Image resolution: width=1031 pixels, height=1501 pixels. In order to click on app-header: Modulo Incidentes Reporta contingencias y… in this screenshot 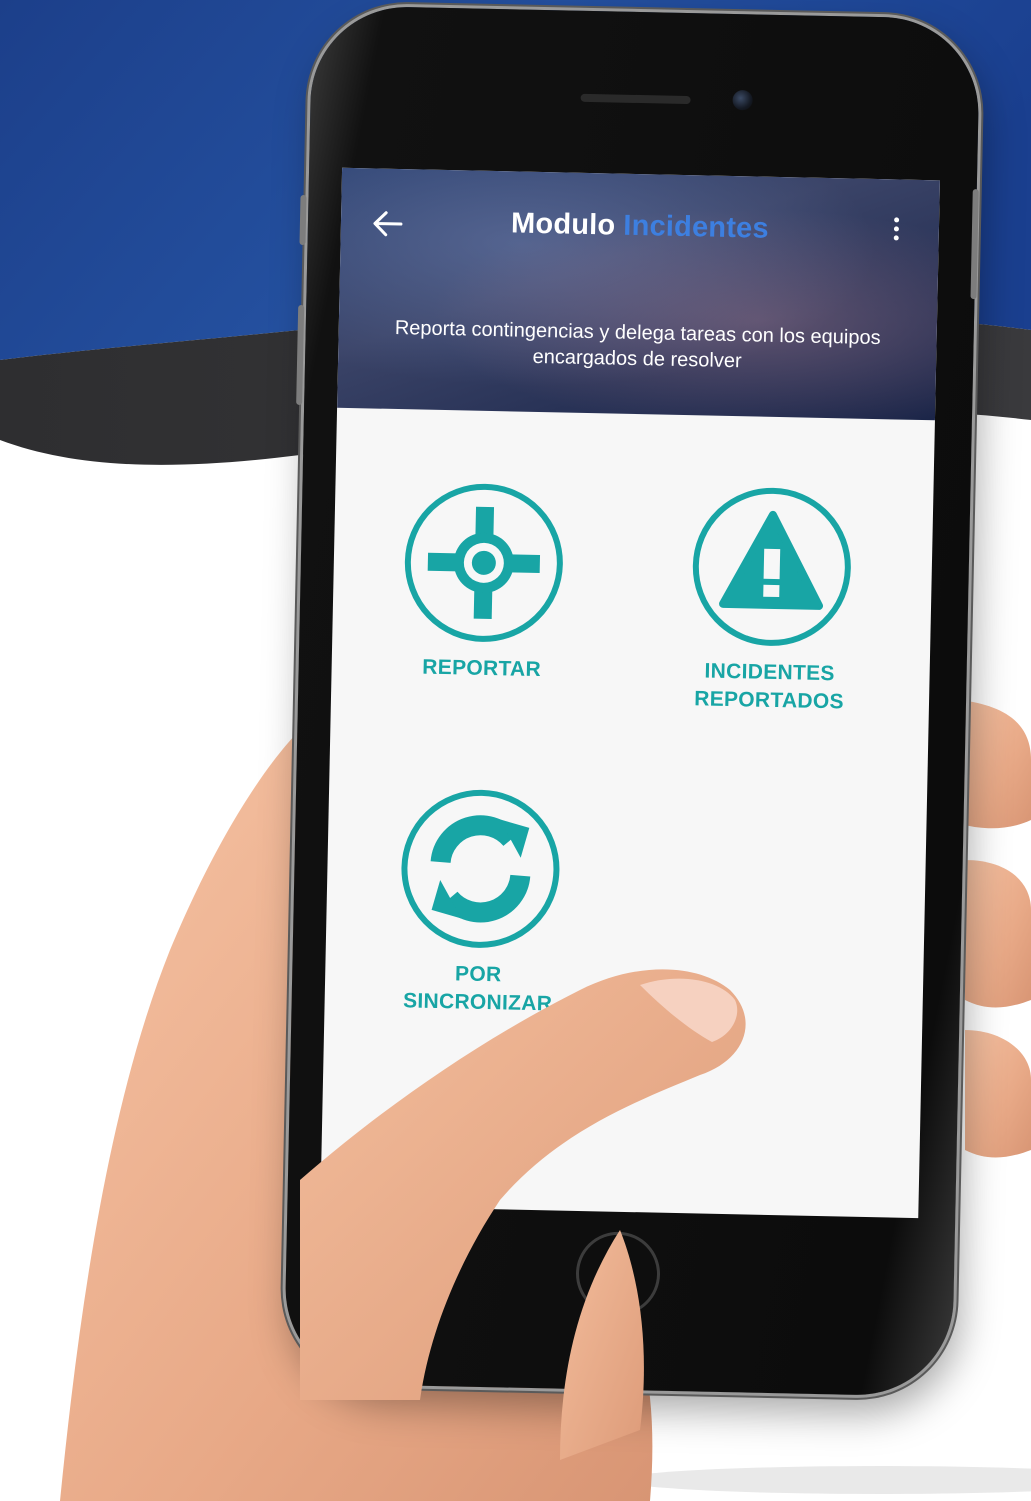, I will do `click(638, 294)`.